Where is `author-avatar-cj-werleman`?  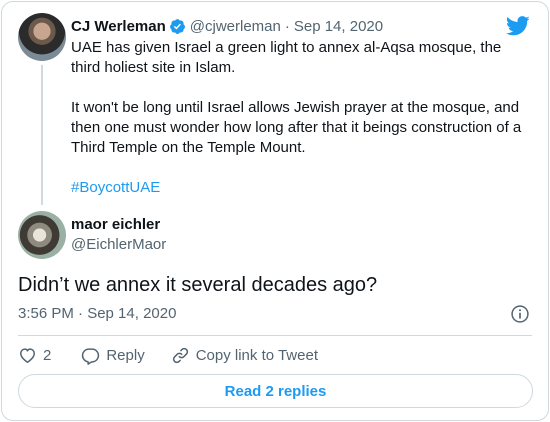
author-avatar-cj-werleman is located at coordinates (42, 37).